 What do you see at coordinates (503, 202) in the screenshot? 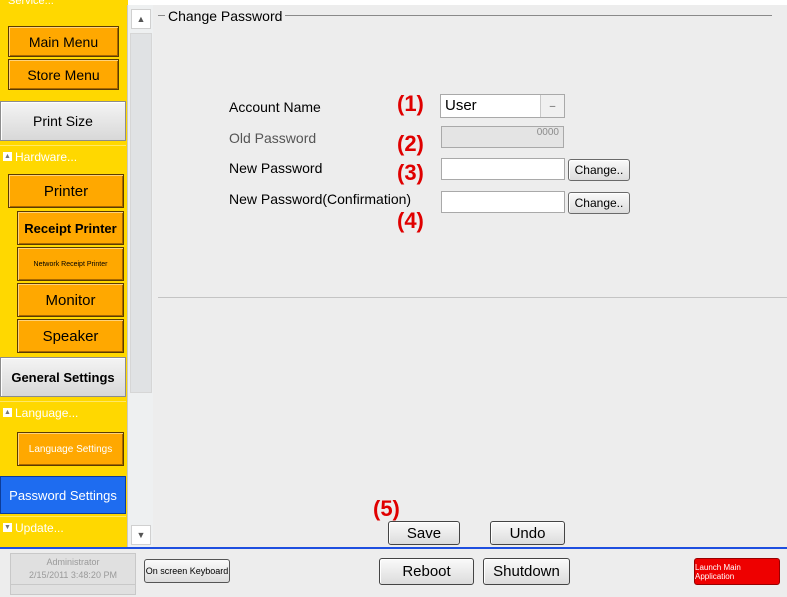
I see `new-password-confirm-field` at bounding box center [503, 202].